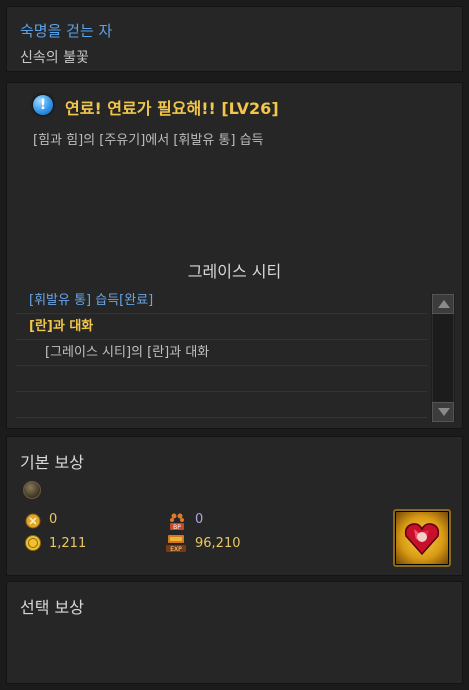 Image resolution: width=469 pixels, height=690 pixels. I want to click on objective-item-active: [란]과 대화, so click(221, 327).